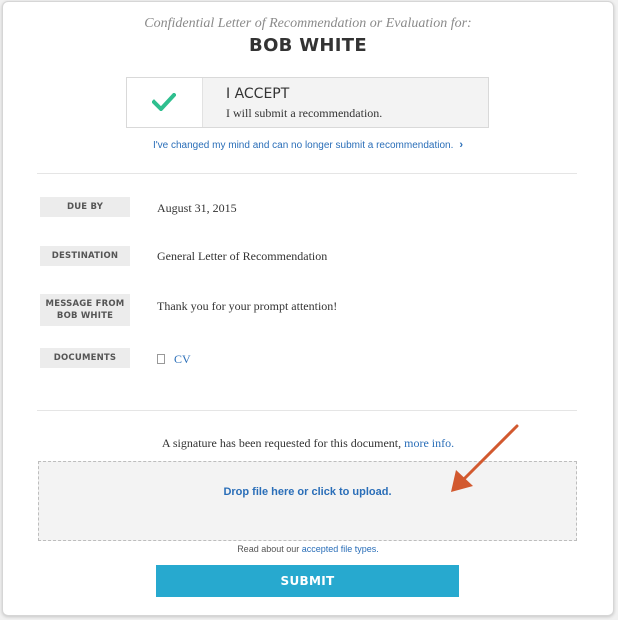  I want to click on submit-button: SUBMIT, so click(307, 581).